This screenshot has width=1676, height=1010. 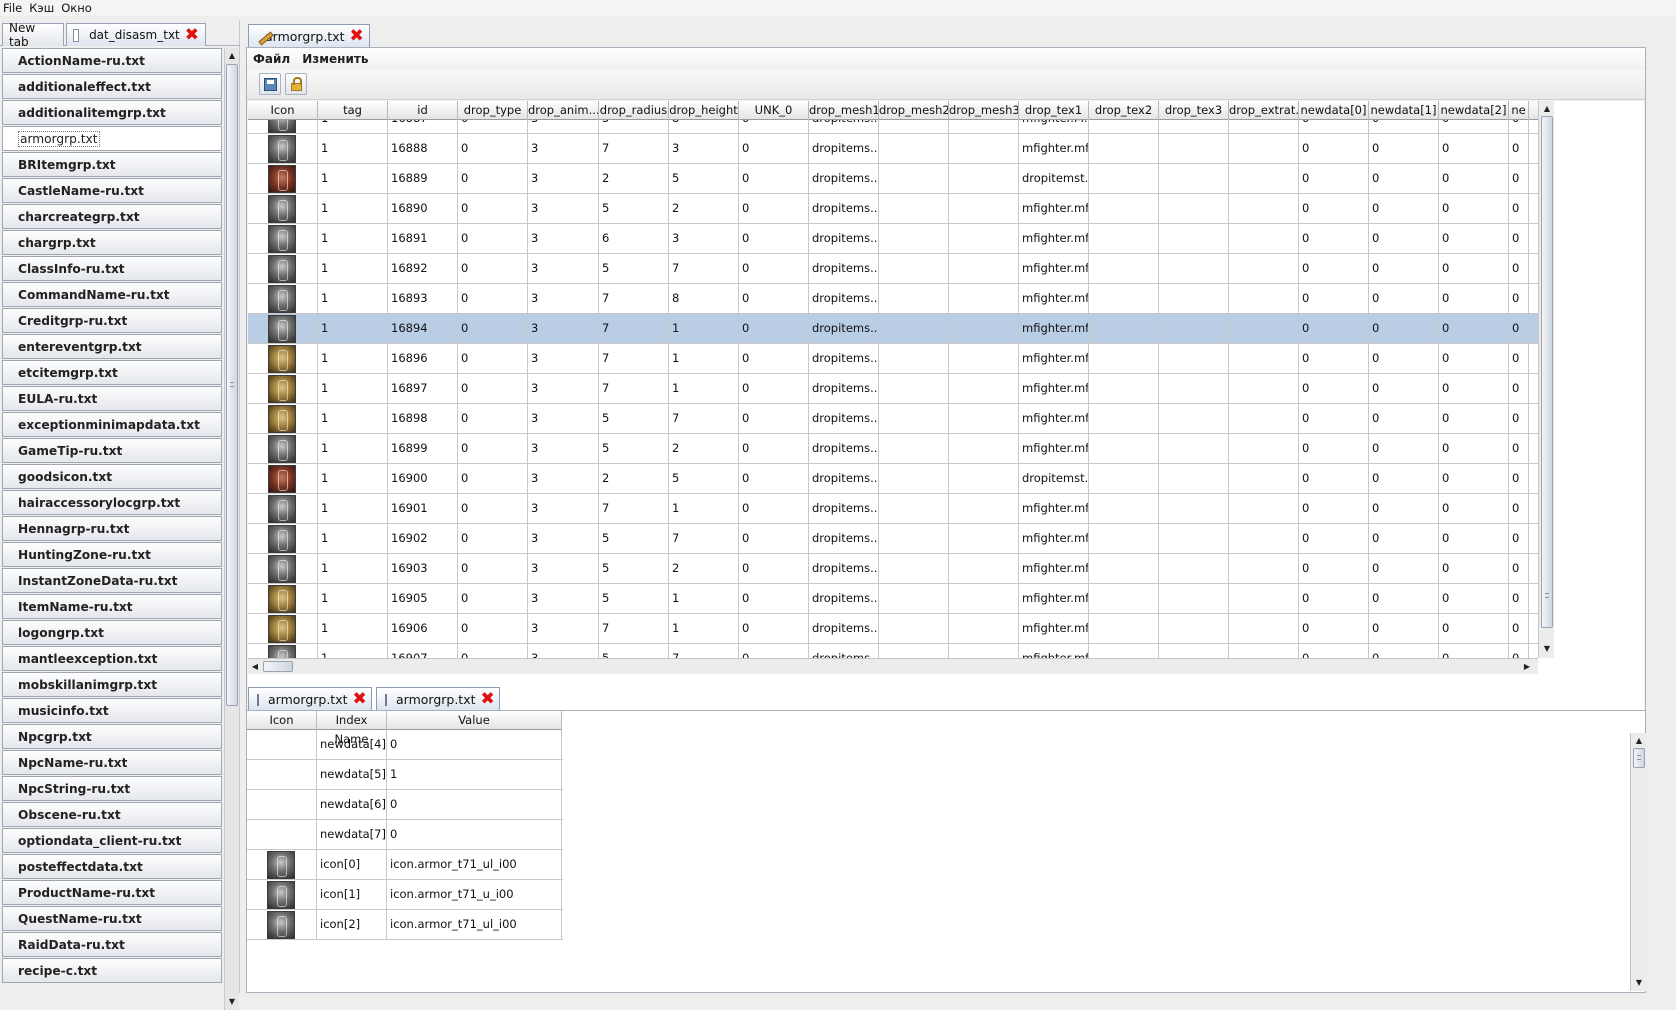 What do you see at coordinates (353, 110) in the screenshot?
I see `column-header: tag` at bounding box center [353, 110].